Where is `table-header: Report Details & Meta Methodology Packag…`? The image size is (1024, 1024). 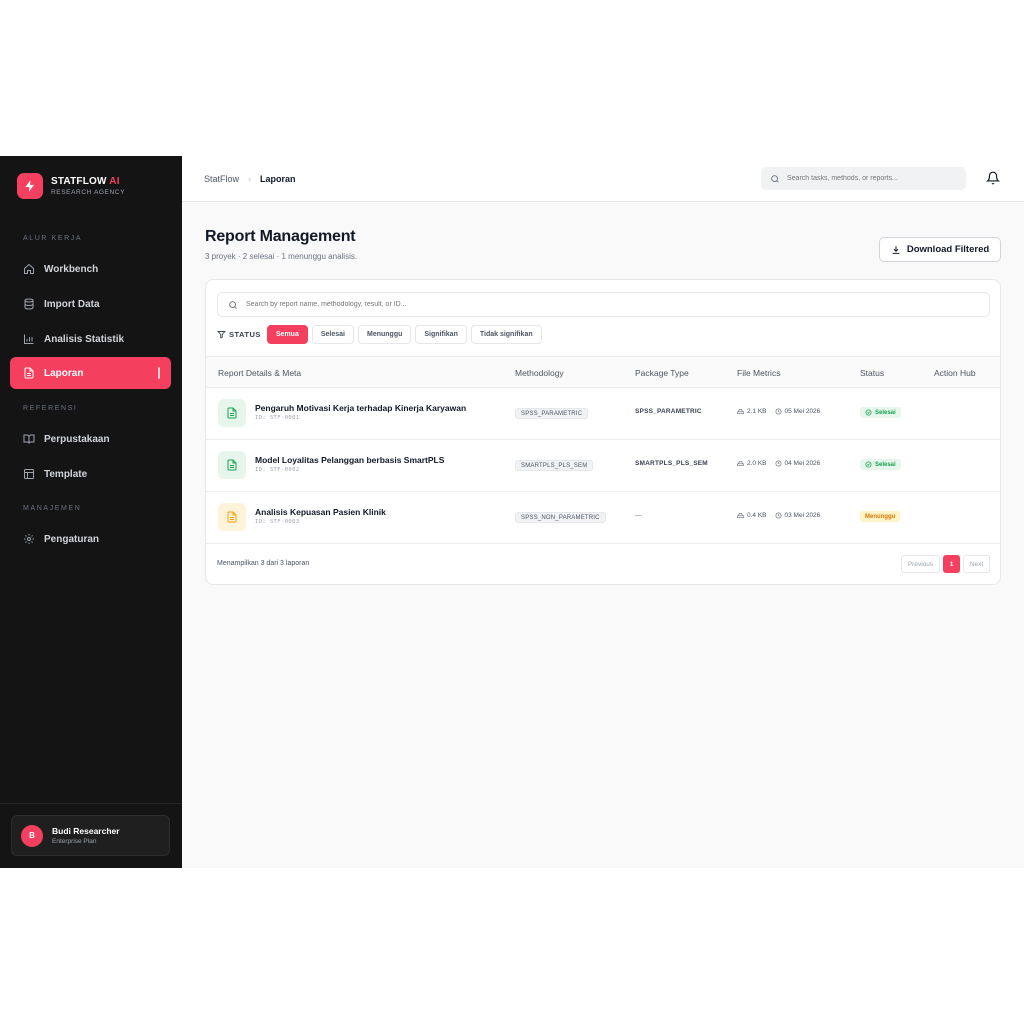 table-header: Report Details & Meta Methodology Packag… is located at coordinates (603, 372).